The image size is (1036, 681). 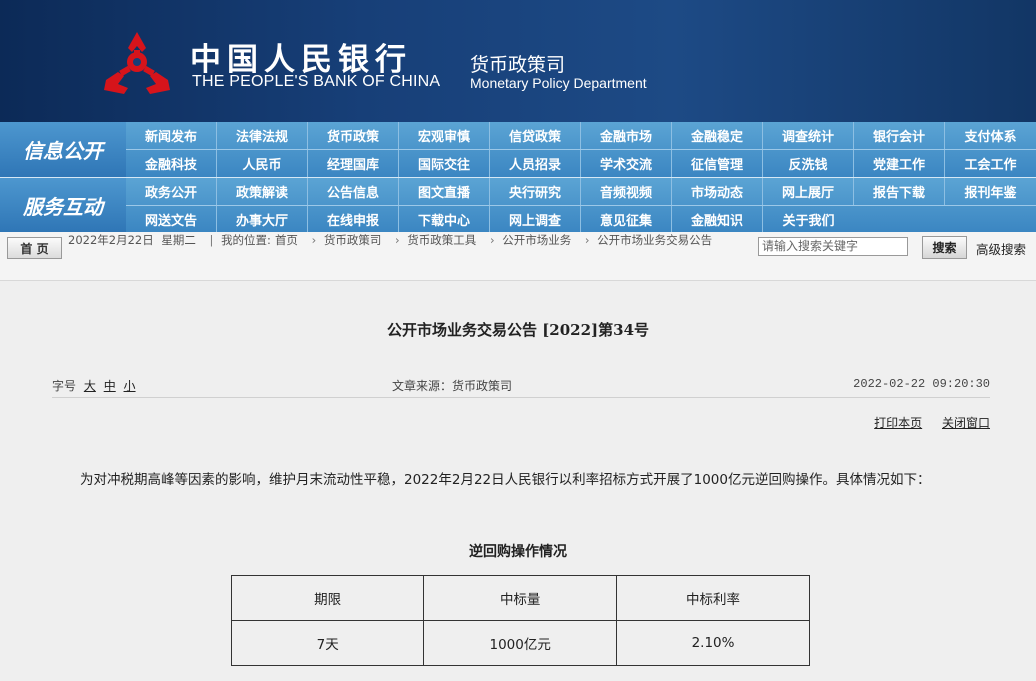 What do you see at coordinates (990, 135) in the screenshot?
I see `nav-item-payment: 支付体系` at bounding box center [990, 135].